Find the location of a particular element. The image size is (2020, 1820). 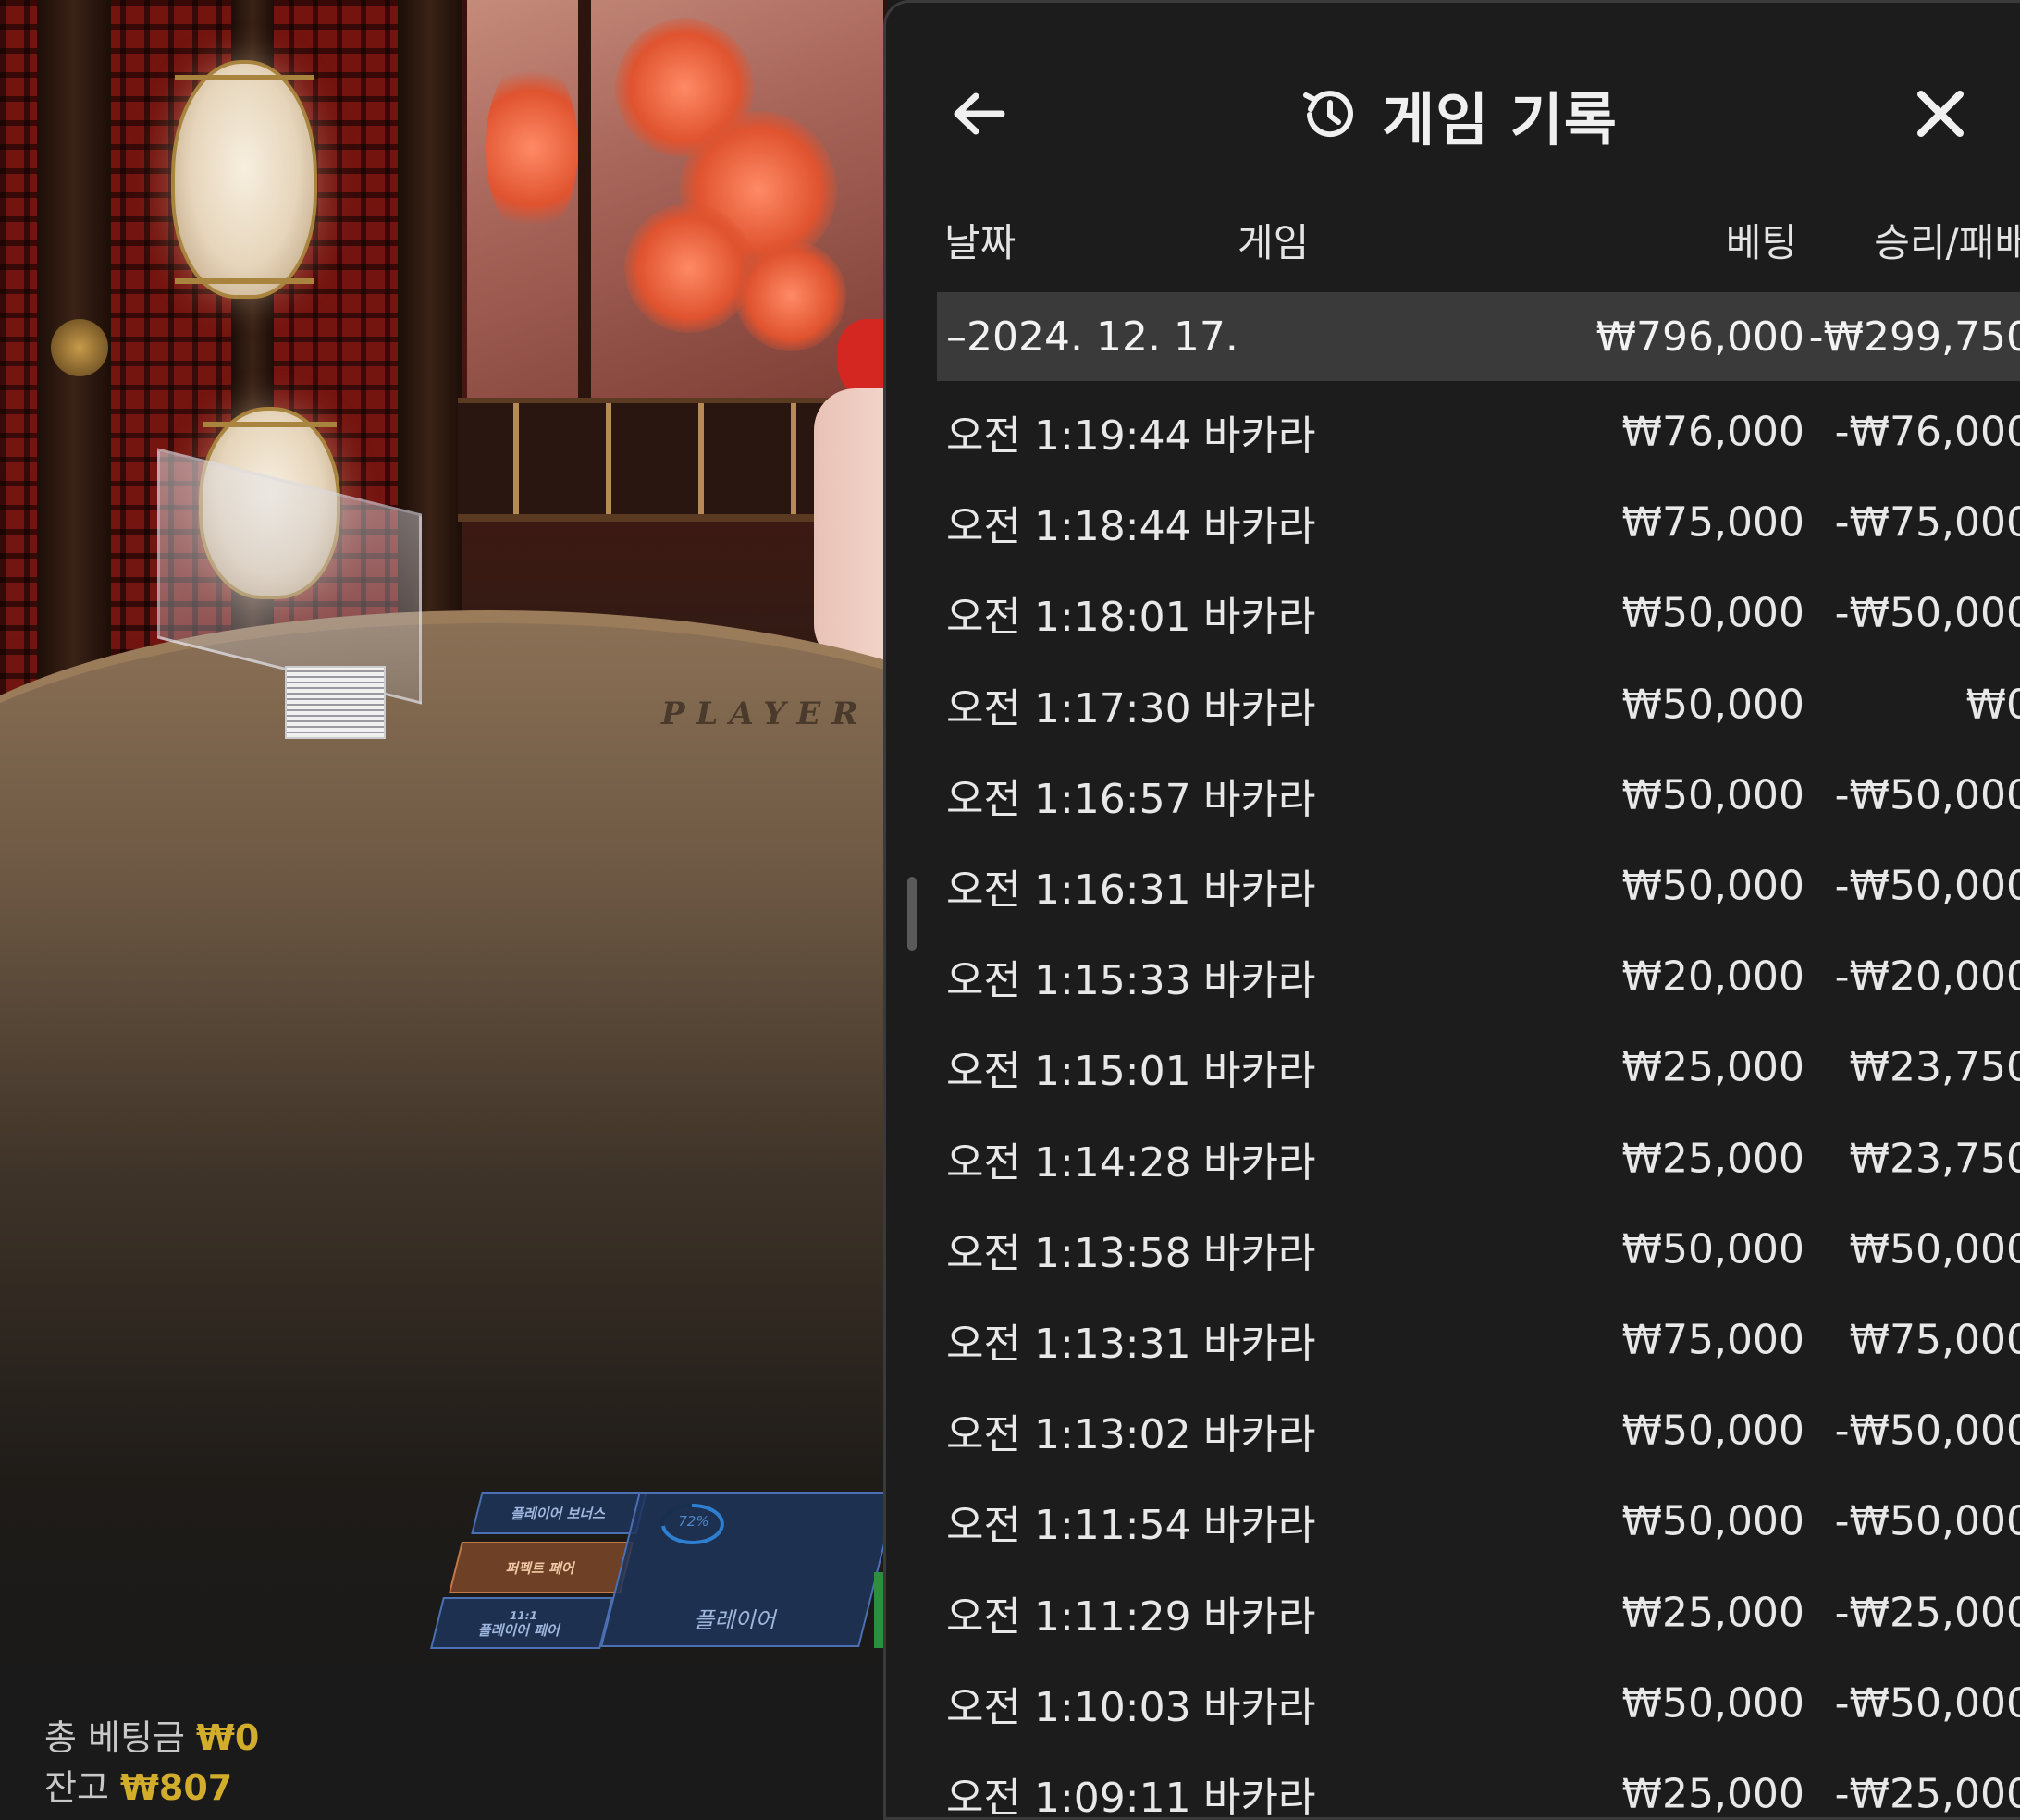

row-bet: ₩20,000 is located at coordinates (1713, 977).